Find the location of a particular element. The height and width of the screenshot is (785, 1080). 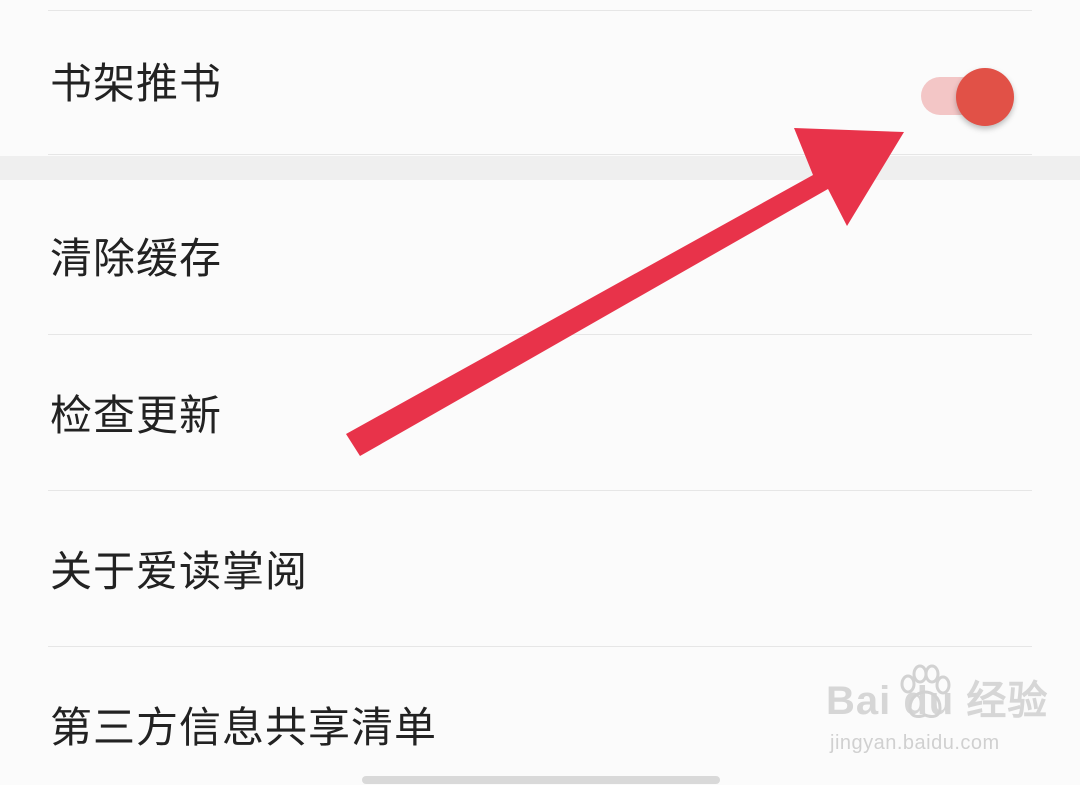

section-gap is located at coordinates (540, 168).